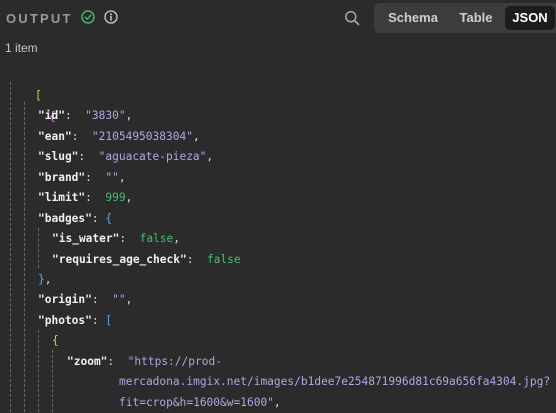 The image size is (556, 413). I want to click on output-header: OUTPUT Schema Table JSON, so click(278, 18).